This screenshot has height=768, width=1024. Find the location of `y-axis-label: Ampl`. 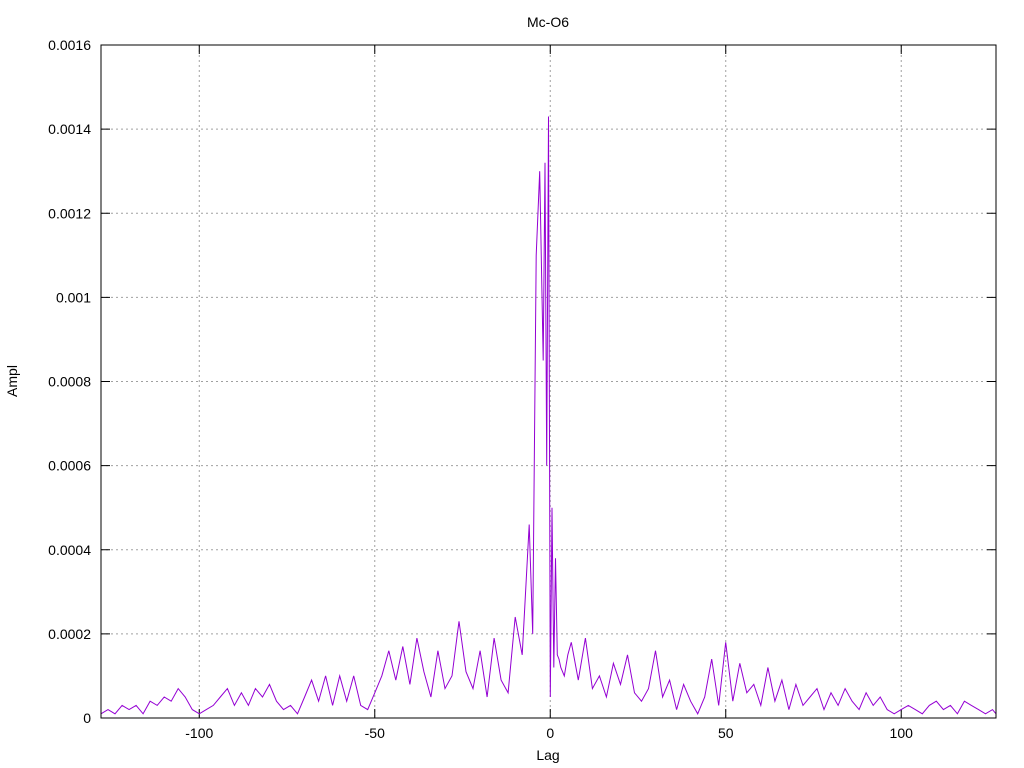

y-axis-label: Ampl is located at coordinates (12, 381).